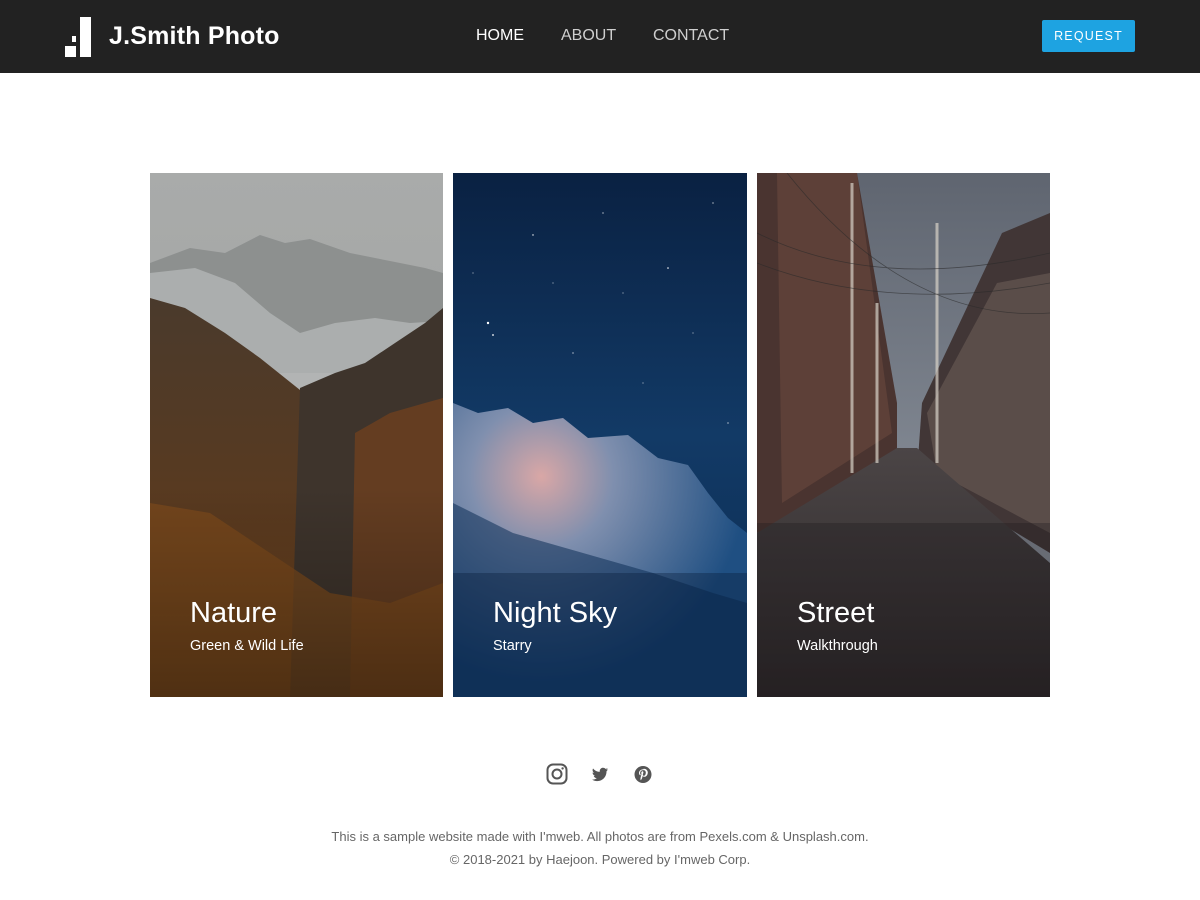 The height and width of the screenshot is (900, 1200). What do you see at coordinates (691, 36) in the screenshot?
I see `nav-contact: CONTACT` at bounding box center [691, 36].